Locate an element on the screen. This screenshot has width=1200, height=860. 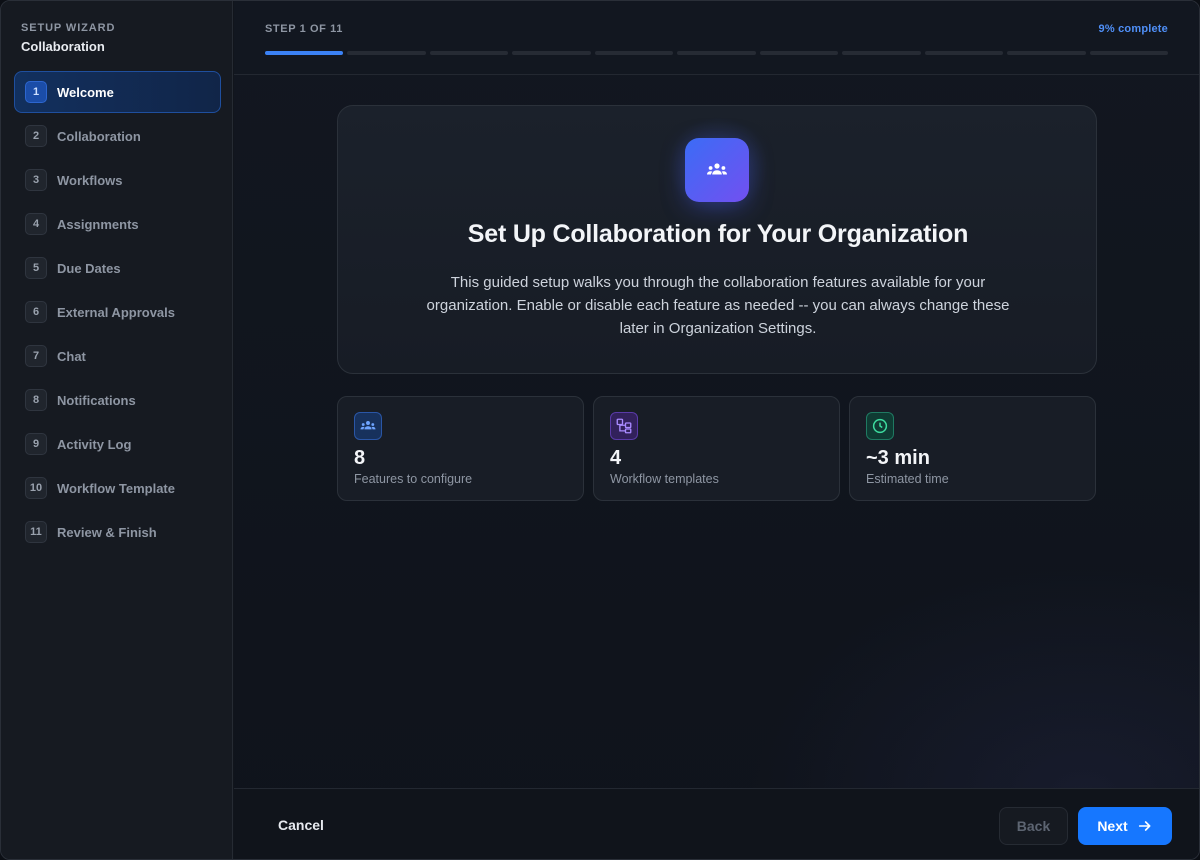
step-number: 7 is located at coordinates (36, 356).